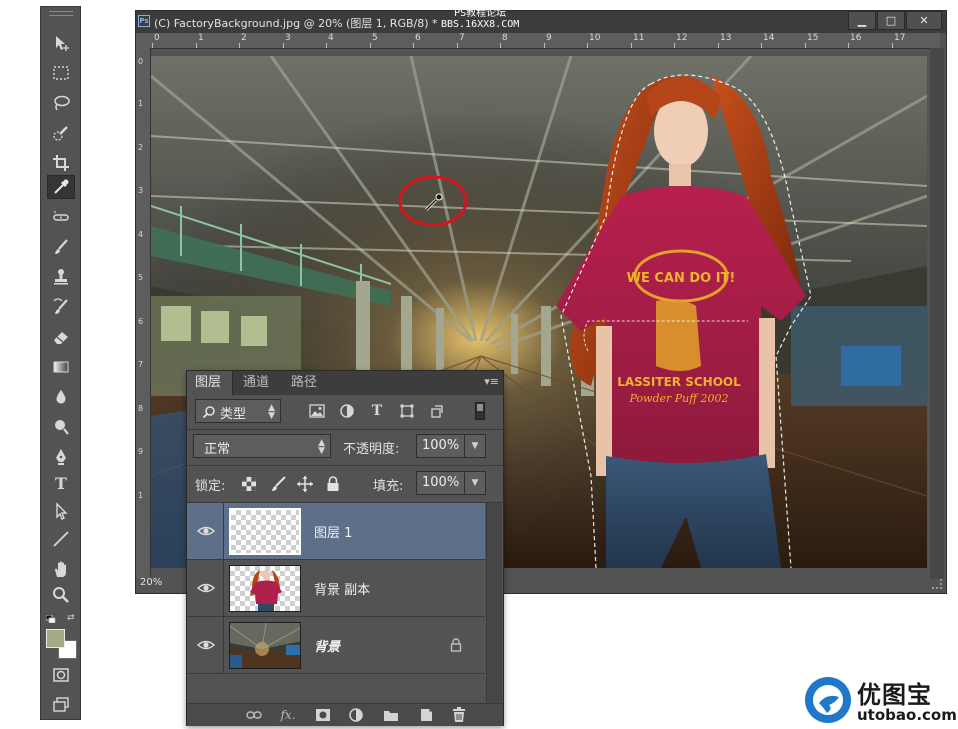 The image size is (958, 729). I want to click on layer-name: 背景 副本, so click(342, 588).